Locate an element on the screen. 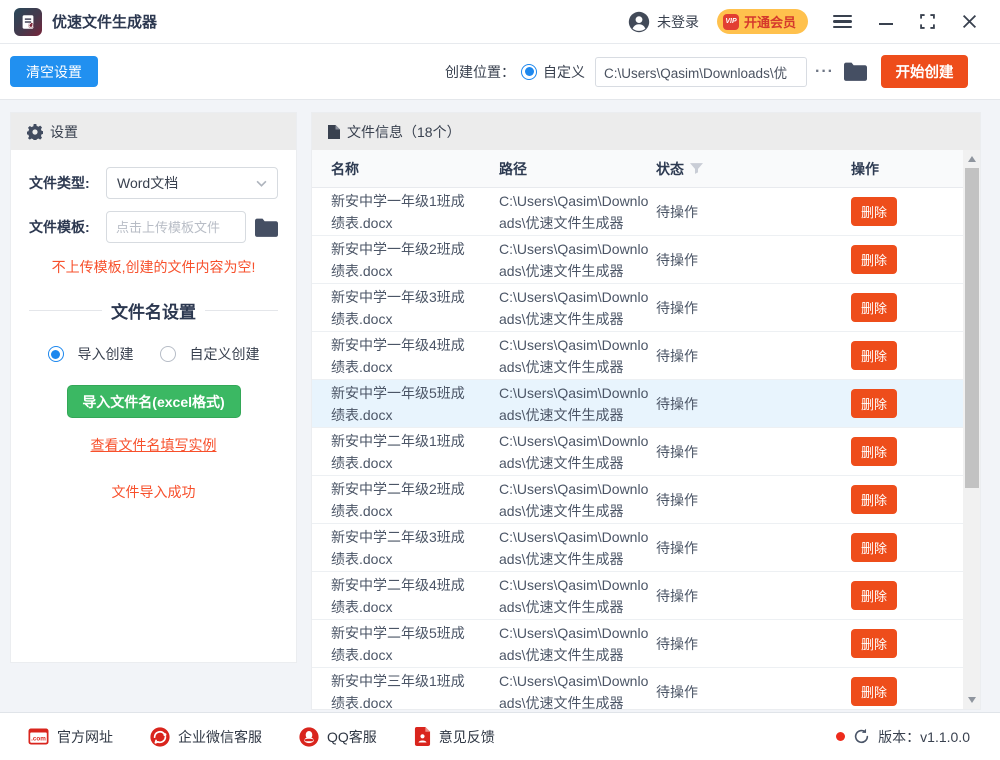  output-path-input is located at coordinates (701, 71).